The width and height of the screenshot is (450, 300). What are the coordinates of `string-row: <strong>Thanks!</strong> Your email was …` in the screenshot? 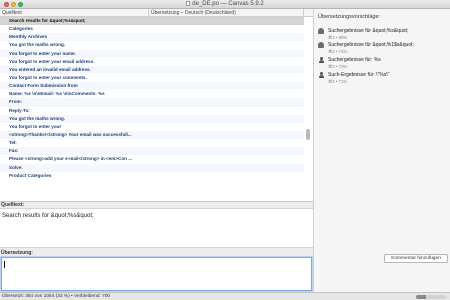 It's located at (152, 135).